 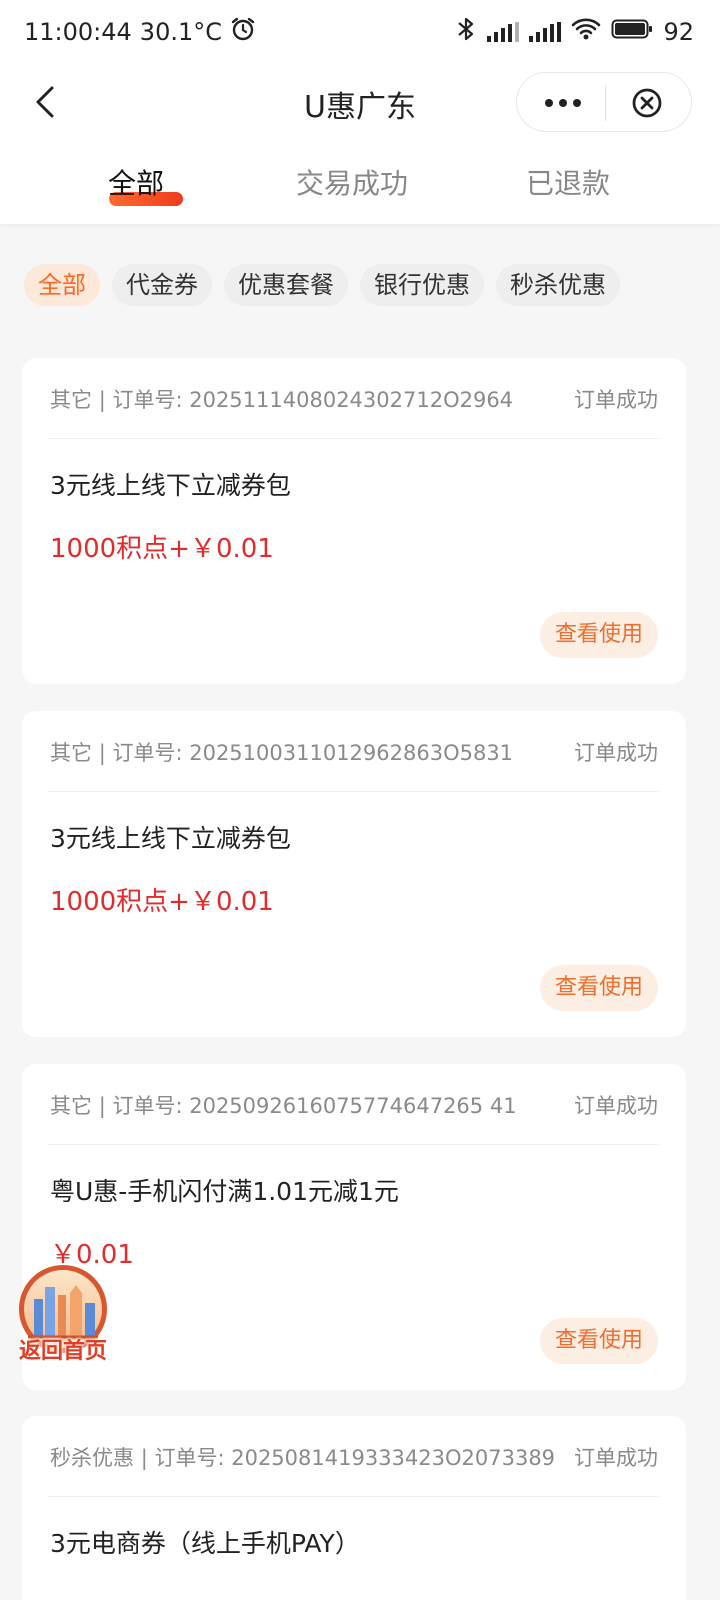 I want to click on alarm-icon, so click(x=243, y=32).